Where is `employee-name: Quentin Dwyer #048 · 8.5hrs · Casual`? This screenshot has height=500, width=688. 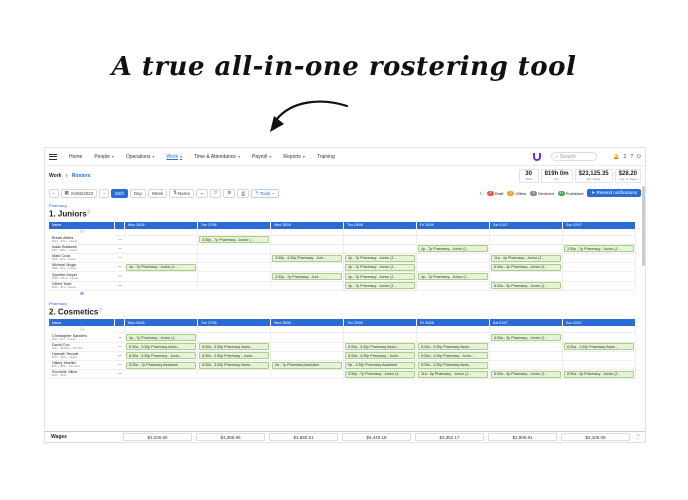 employee-name: Quentin Dwyer #048 · 8.5hrs · Casual is located at coordinates (82, 277).